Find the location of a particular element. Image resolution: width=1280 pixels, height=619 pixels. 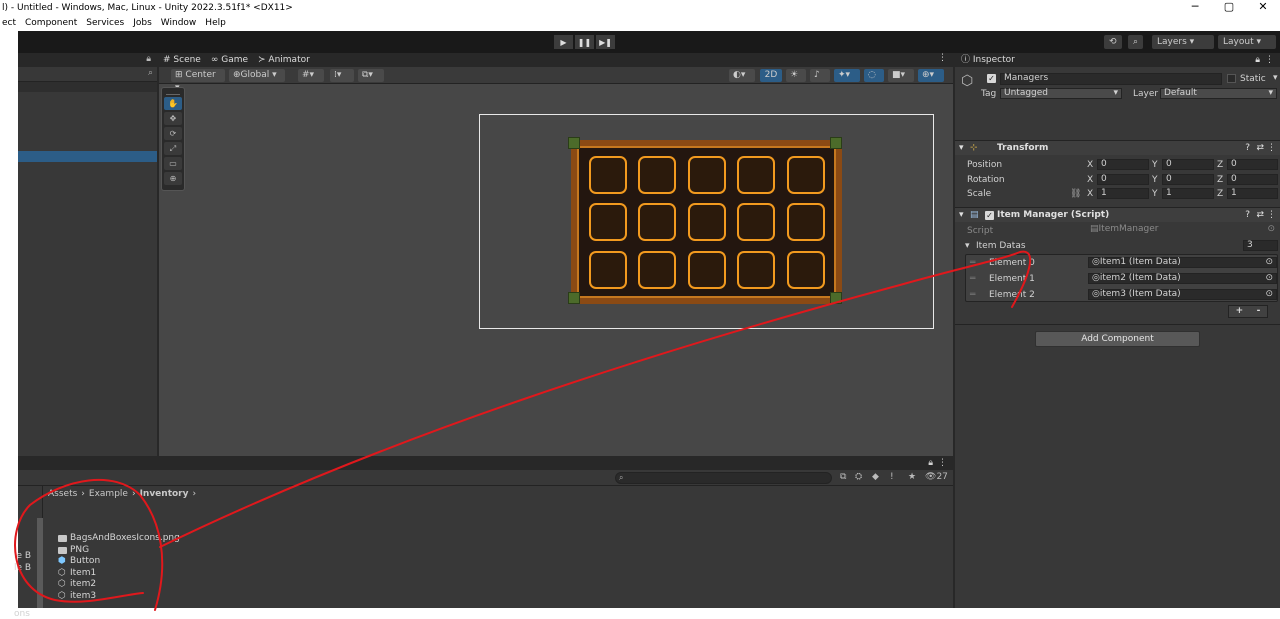

help-icon: ? is located at coordinates (1247, 148).